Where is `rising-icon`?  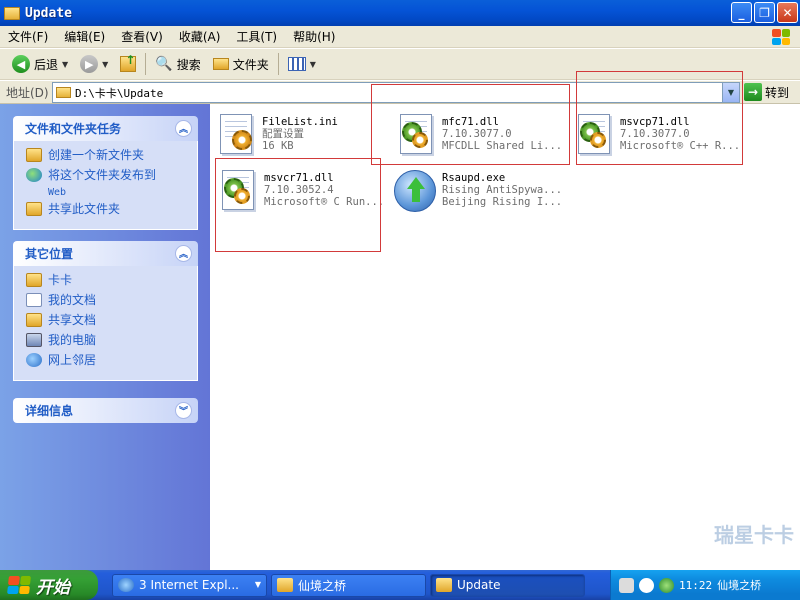
rising-icon is located at coordinates (666, 585).